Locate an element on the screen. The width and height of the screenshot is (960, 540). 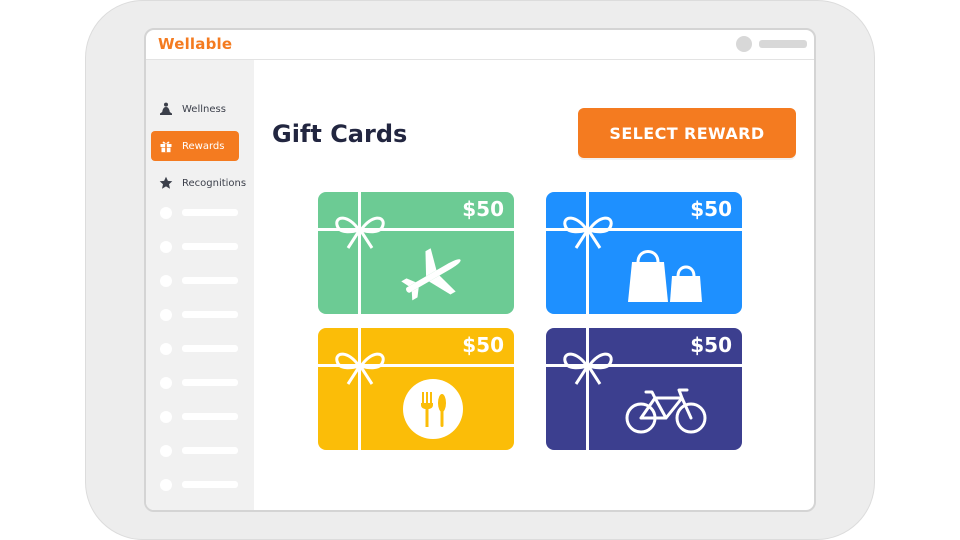
user-name-placeholder is located at coordinates (783, 44).